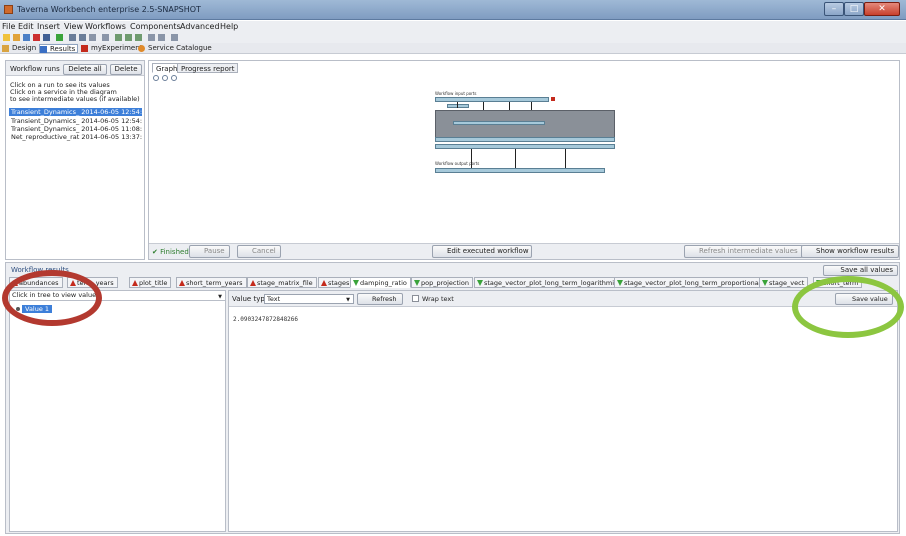  What do you see at coordinates (92, 282) in the screenshot?
I see `port-tab-term-years: term_years` at bounding box center [92, 282].